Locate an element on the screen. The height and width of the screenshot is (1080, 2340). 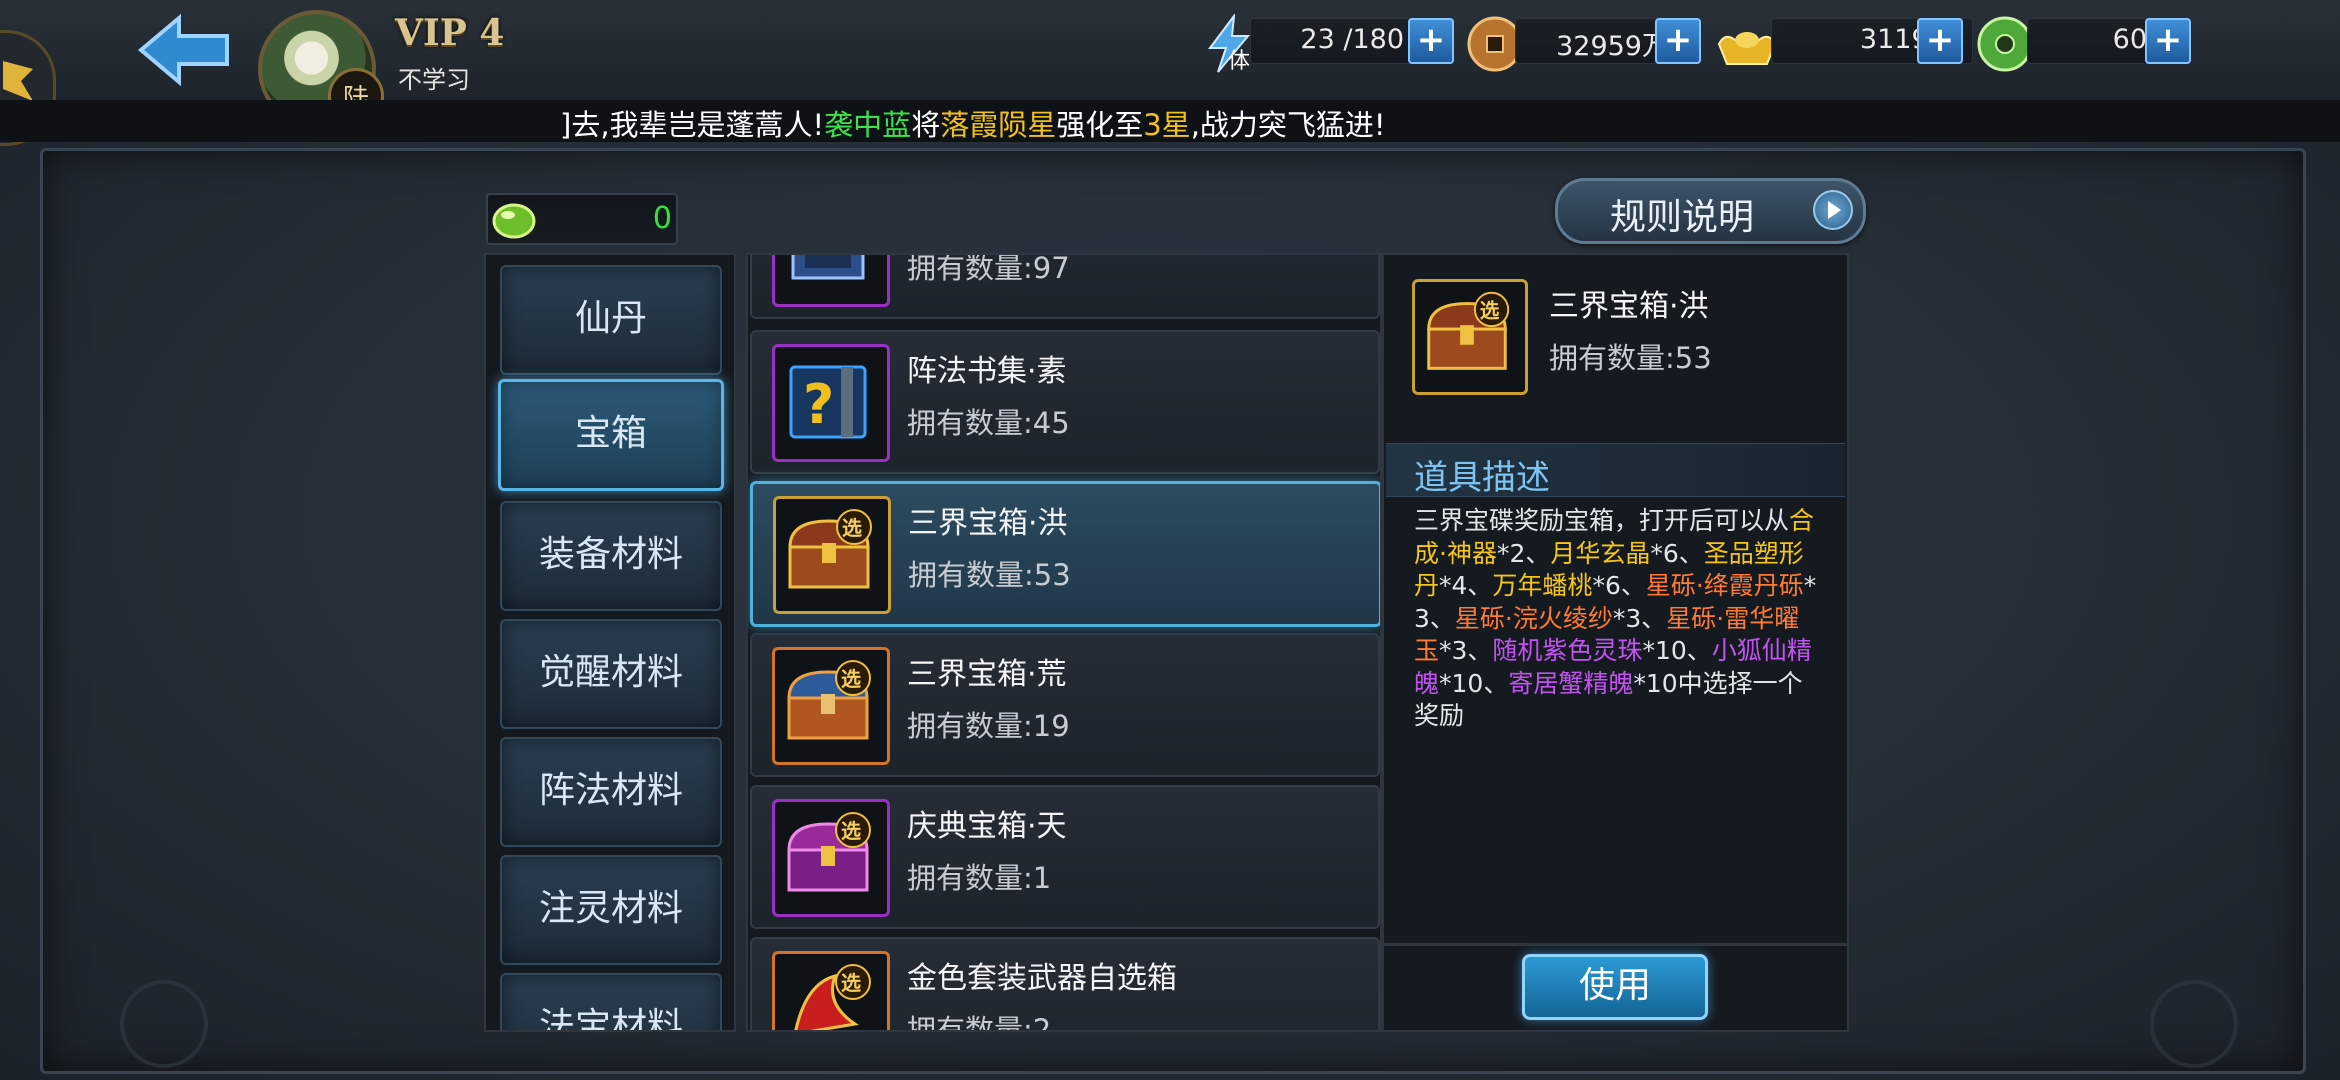
category-tab-infusion-materials: 注灵材料 is located at coordinates (611, 910).